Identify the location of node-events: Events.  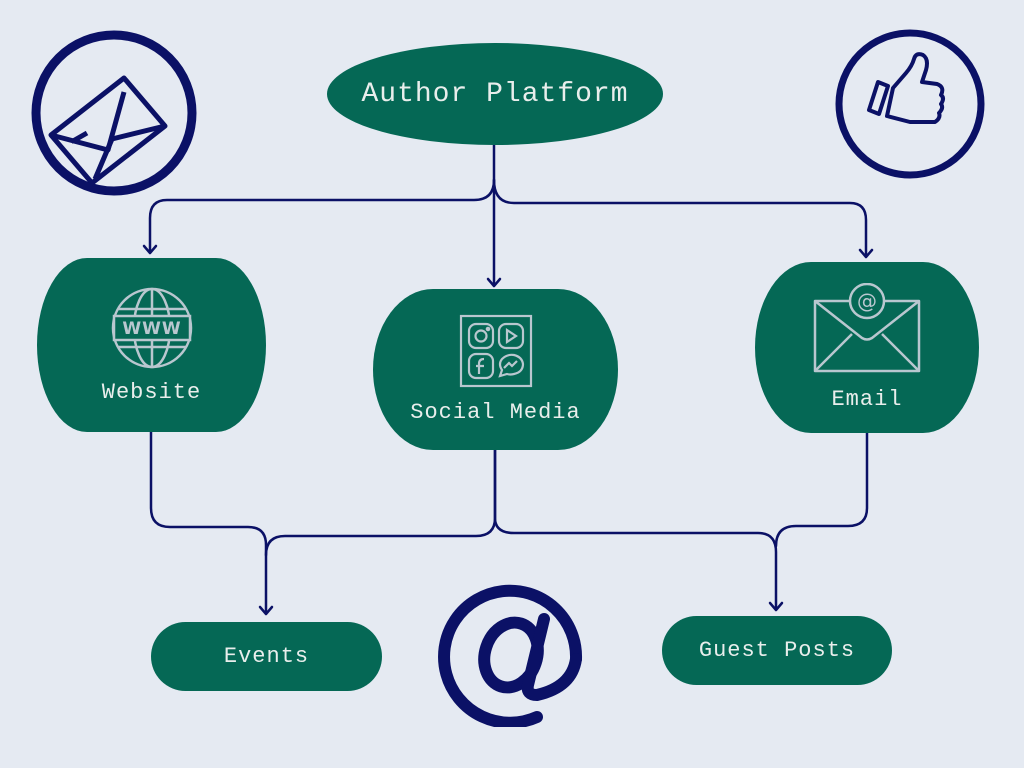
(266, 656).